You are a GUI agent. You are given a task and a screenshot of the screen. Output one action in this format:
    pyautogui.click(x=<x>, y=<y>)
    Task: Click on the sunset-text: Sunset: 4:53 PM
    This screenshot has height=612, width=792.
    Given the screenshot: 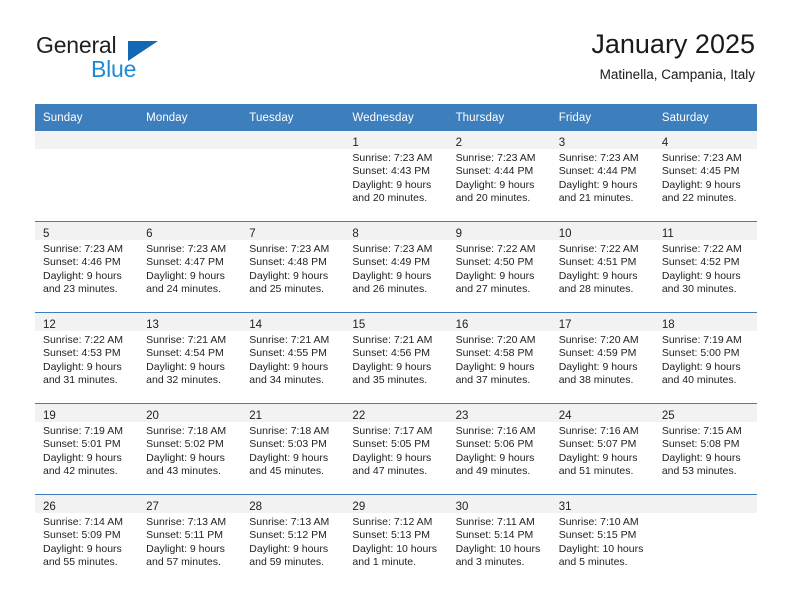 What is the action you would take?
    pyautogui.click(x=82, y=353)
    